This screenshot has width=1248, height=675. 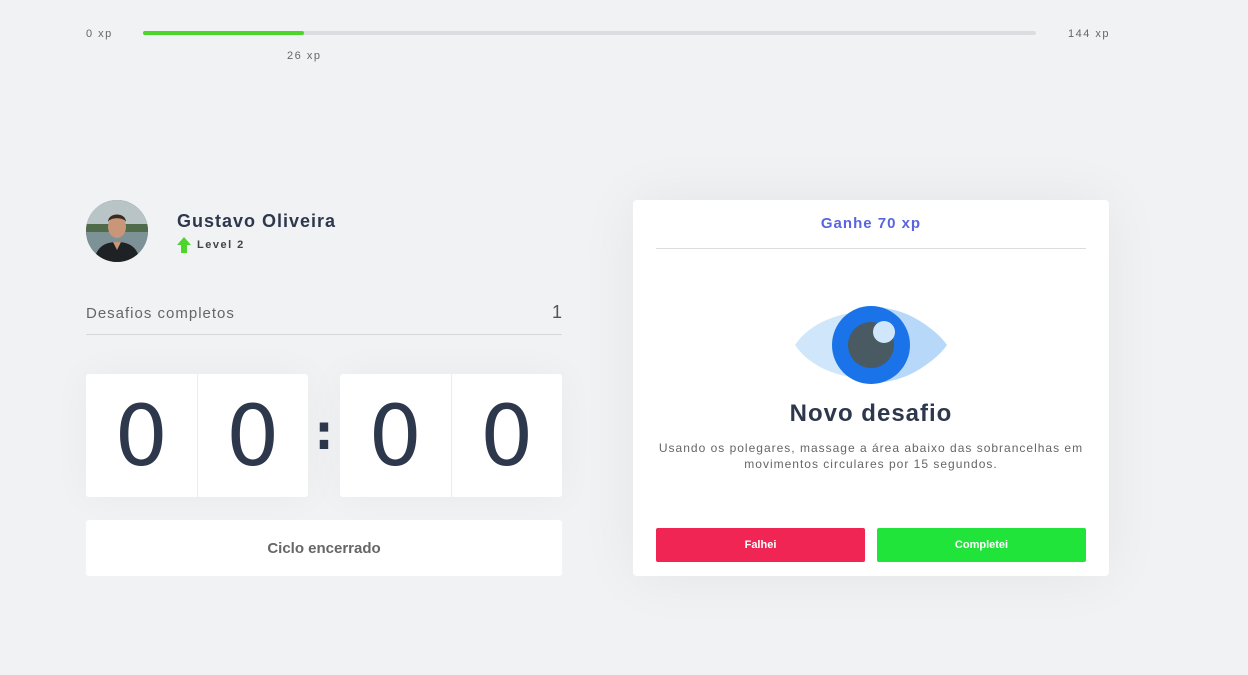 I want to click on countdown-minutes: 0 0, so click(x=197, y=435).